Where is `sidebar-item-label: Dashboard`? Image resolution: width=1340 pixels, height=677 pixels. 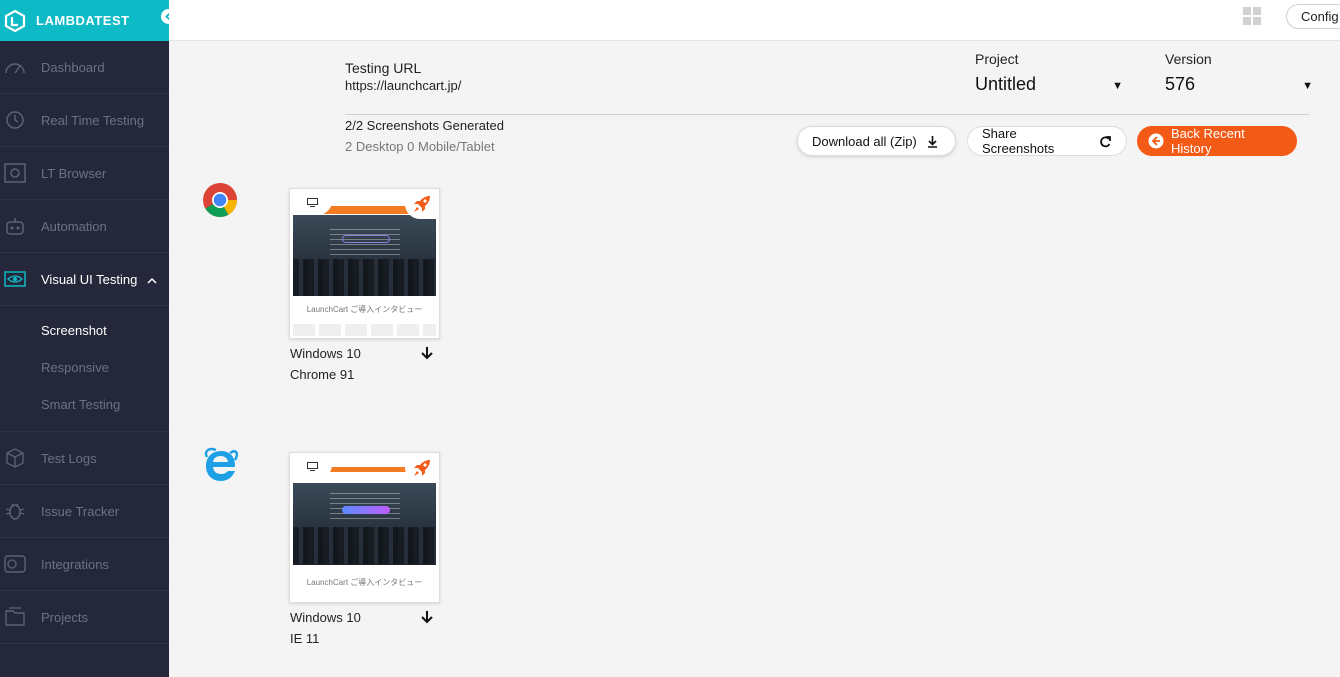
sidebar-item-label: Dashboard is located at coordinates (73, 67).